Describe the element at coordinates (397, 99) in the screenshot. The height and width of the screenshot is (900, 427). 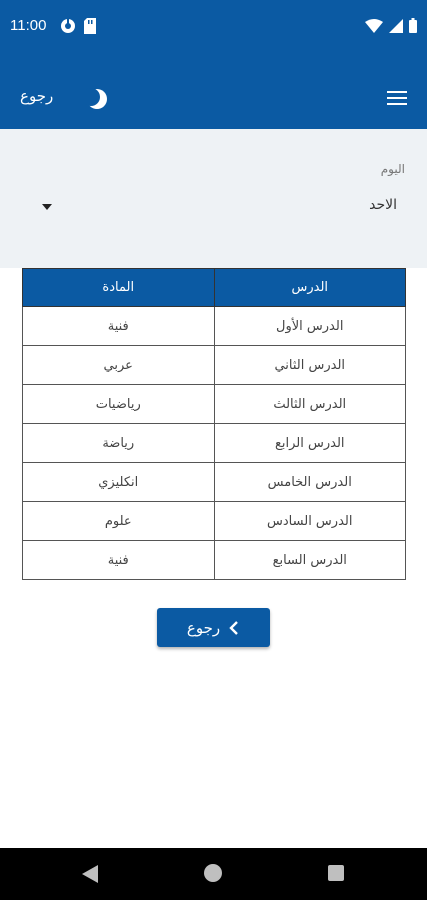
I see `menu-icon` at that location.